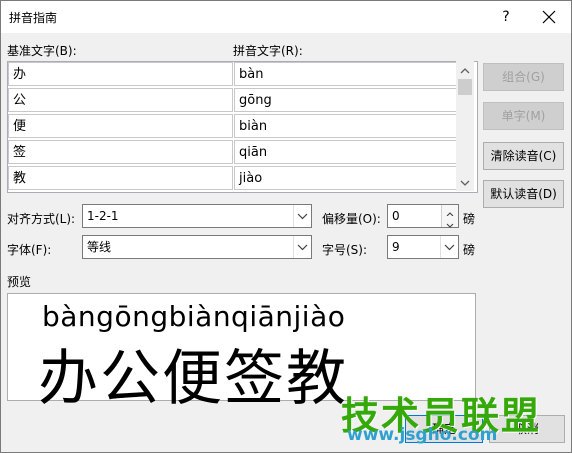 The image size is (572, 453). What do you see at coordinates (423, 216) in the screenshot?
I see `offset-stepper: 0` at bounding box center [423, 216].